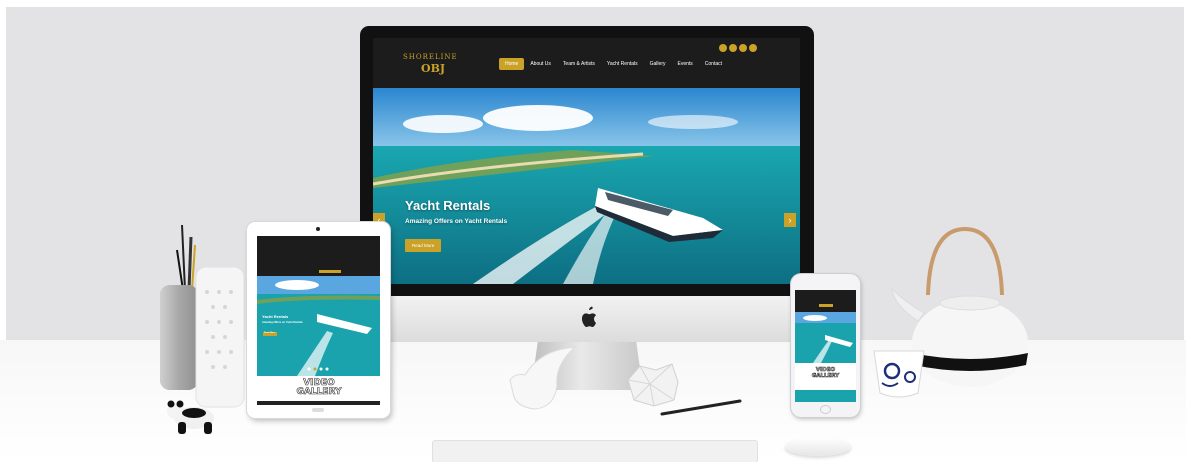  I want to click on chevron-right-icon: ›, so click(790, 220).